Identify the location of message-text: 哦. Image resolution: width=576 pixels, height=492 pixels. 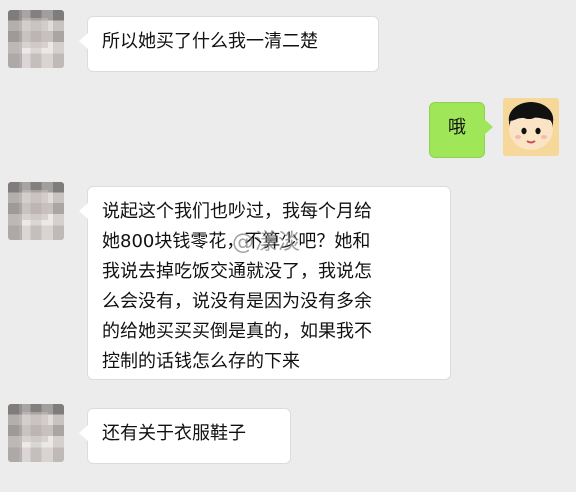
(457, 127).